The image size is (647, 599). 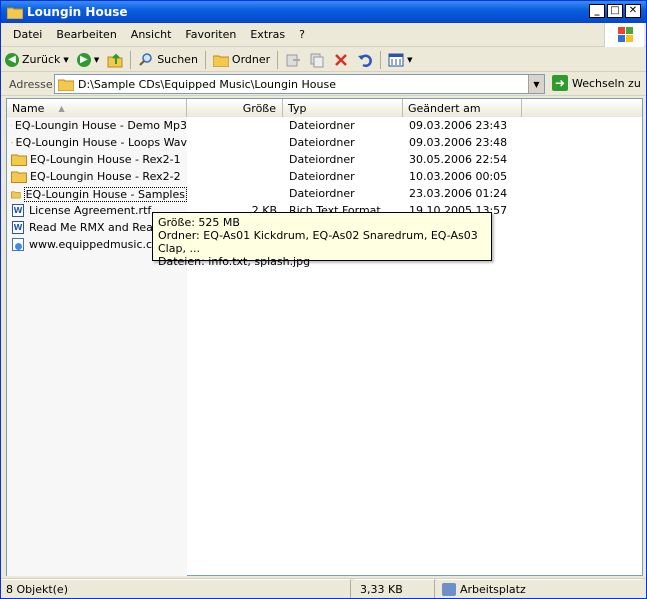 I want to click on file-name: EQ-Loungin House - Demo Mp3, so click(x=100, y=125).